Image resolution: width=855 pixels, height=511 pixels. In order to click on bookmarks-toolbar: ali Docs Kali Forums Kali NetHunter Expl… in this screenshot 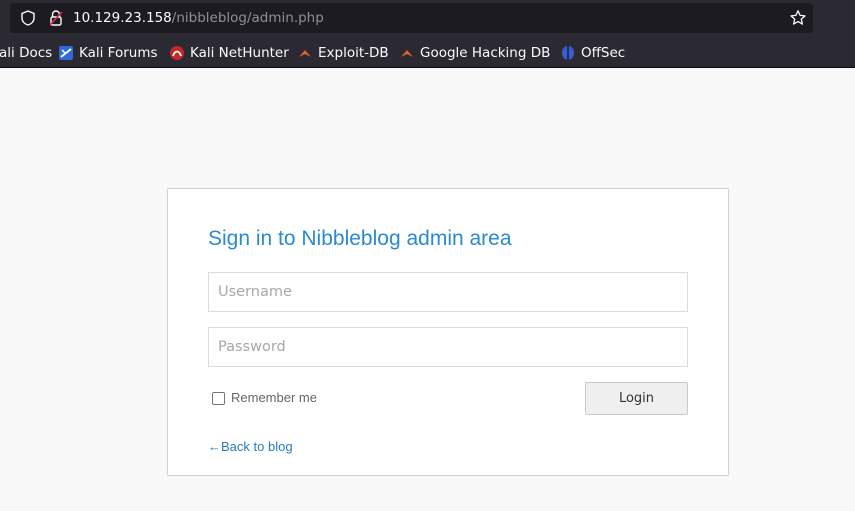, I will do `click(427, 52)`.